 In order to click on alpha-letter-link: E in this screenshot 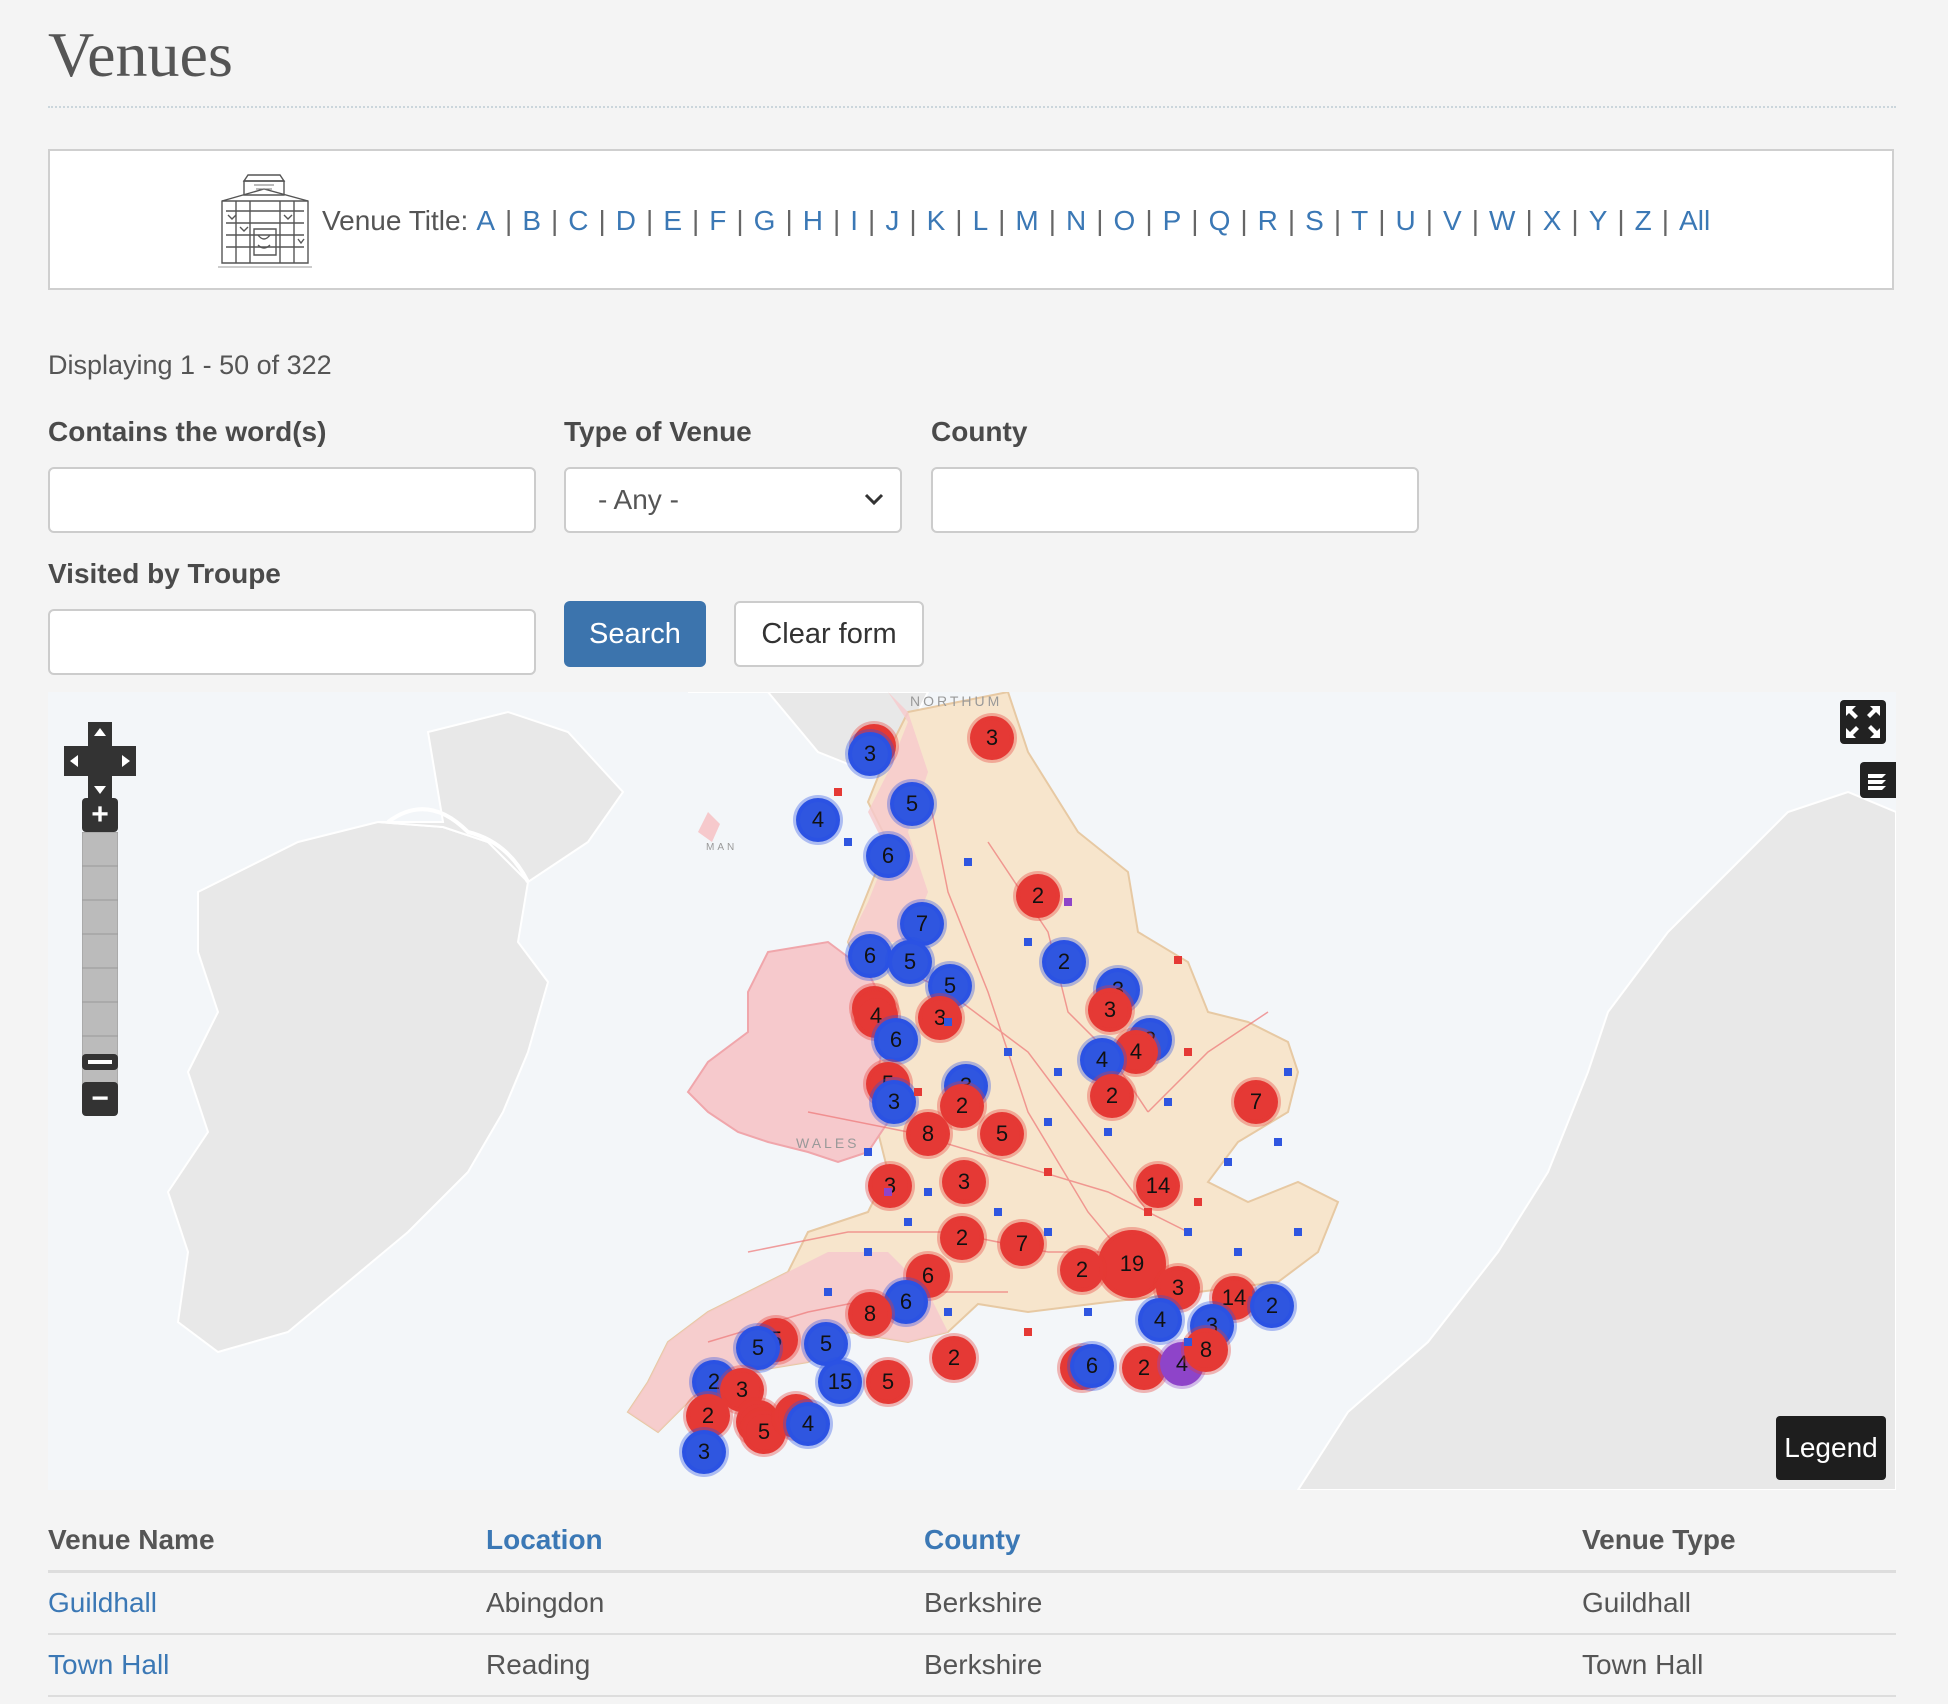, I will do `click(672, 221)`.